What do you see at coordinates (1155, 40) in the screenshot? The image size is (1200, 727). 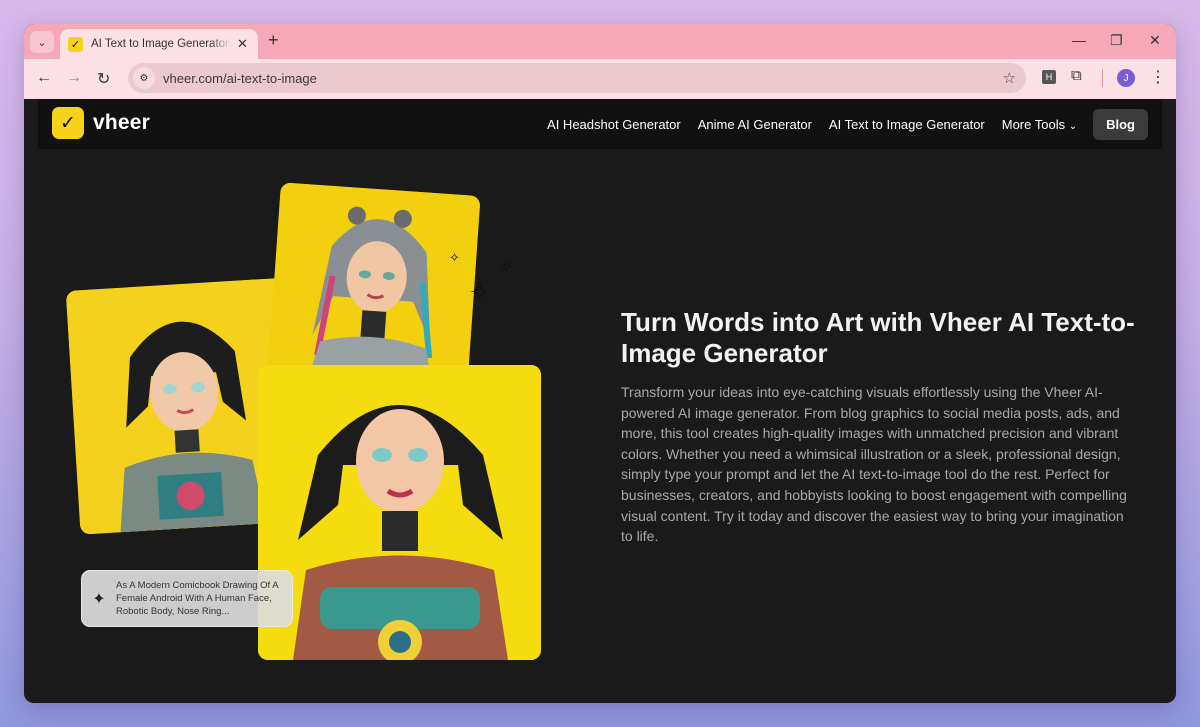 I see `close-window-icon: ✕` at bounding box center [1155, 40].